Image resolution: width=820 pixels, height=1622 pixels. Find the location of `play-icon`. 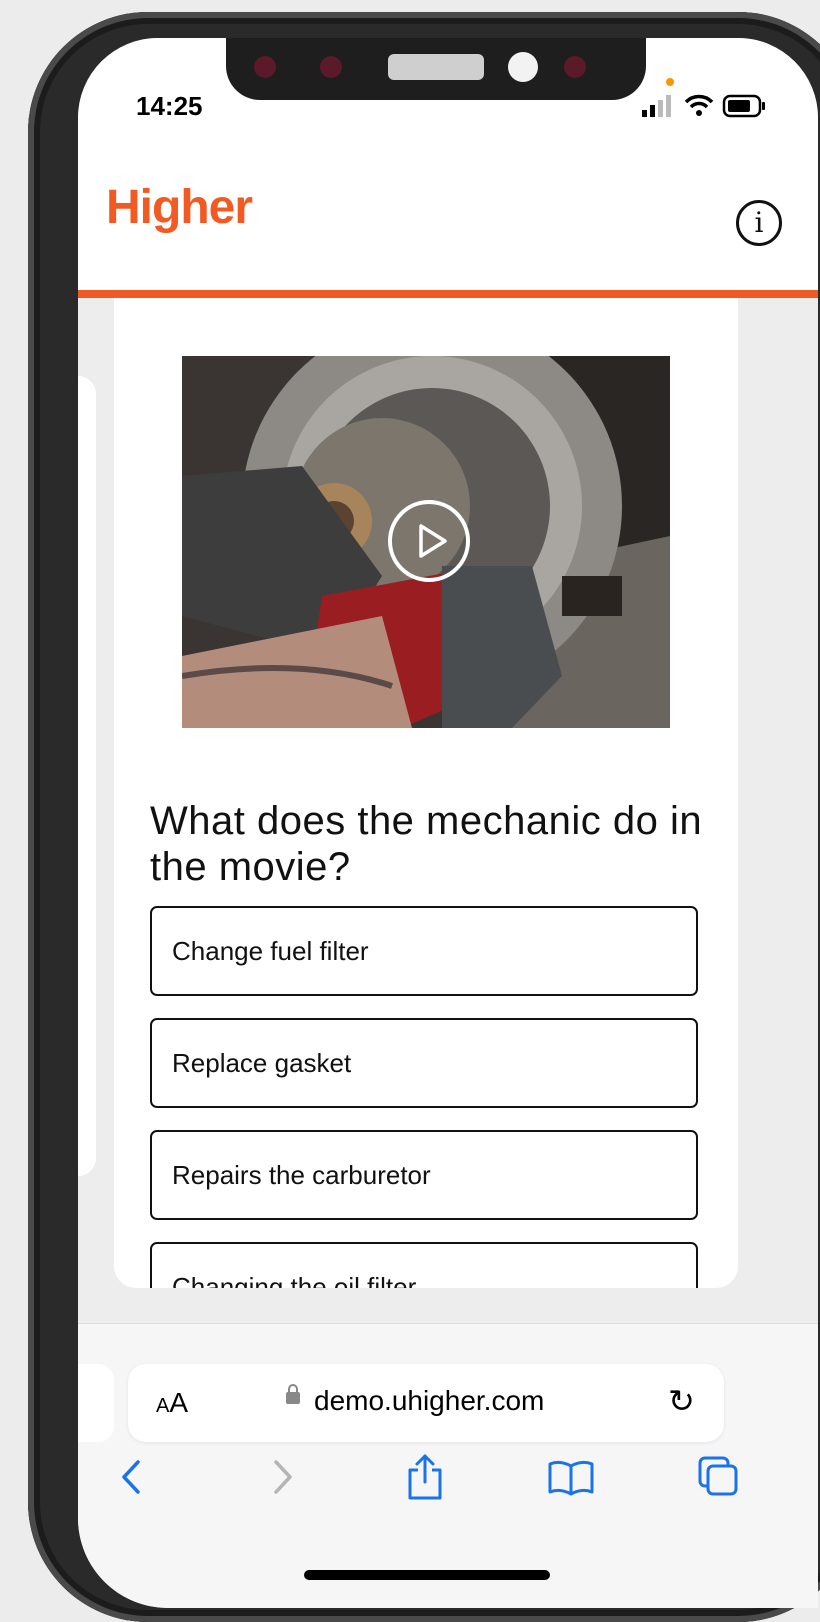

play-icon is located at coordinates (429, 541).